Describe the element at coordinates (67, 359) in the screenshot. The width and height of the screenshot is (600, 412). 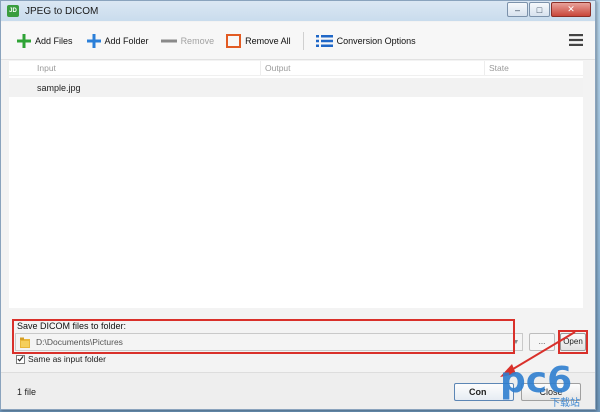
I see `same-as-input-label: Same as input folder` at that location.